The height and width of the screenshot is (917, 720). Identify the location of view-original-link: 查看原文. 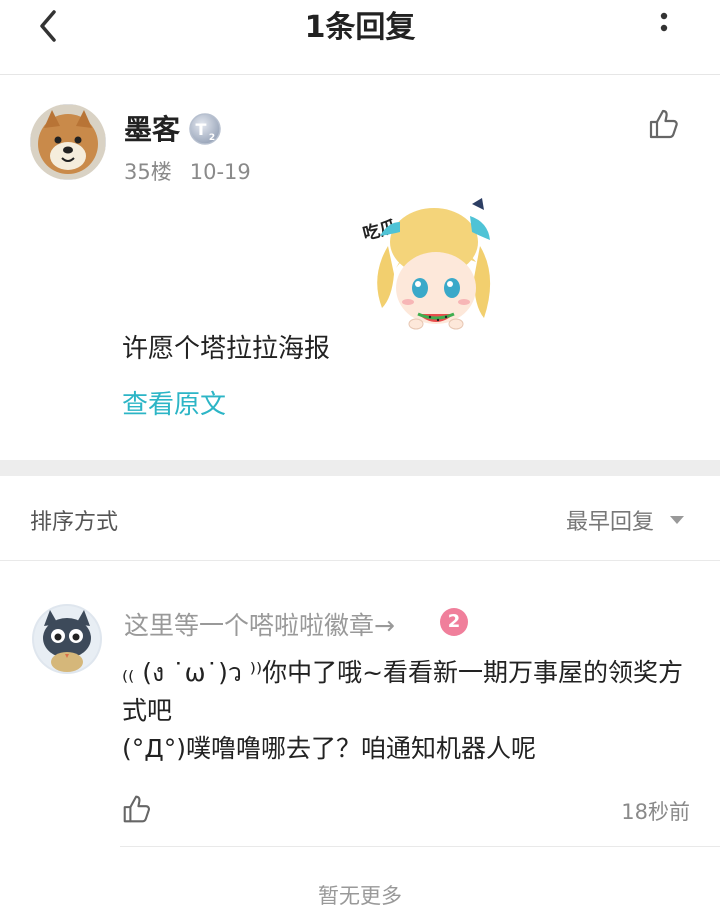
(174, 402).